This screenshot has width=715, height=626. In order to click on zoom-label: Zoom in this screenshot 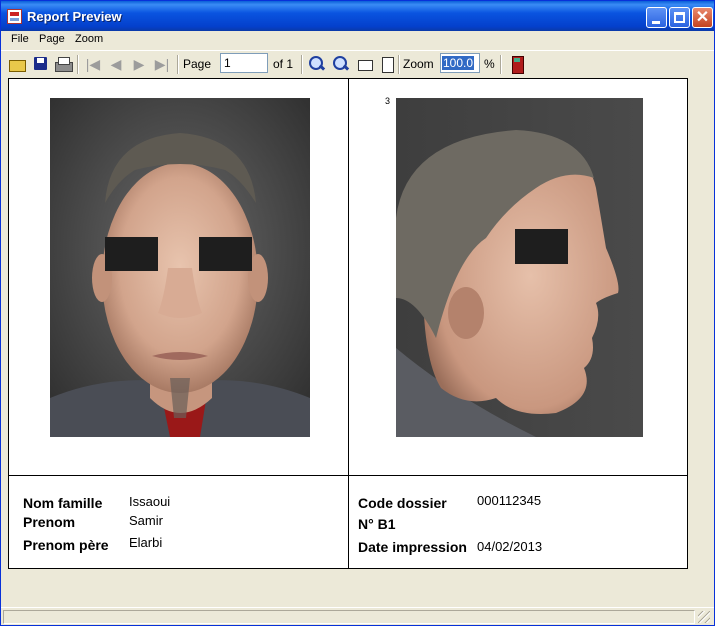, I will do `click(418, 64)`.